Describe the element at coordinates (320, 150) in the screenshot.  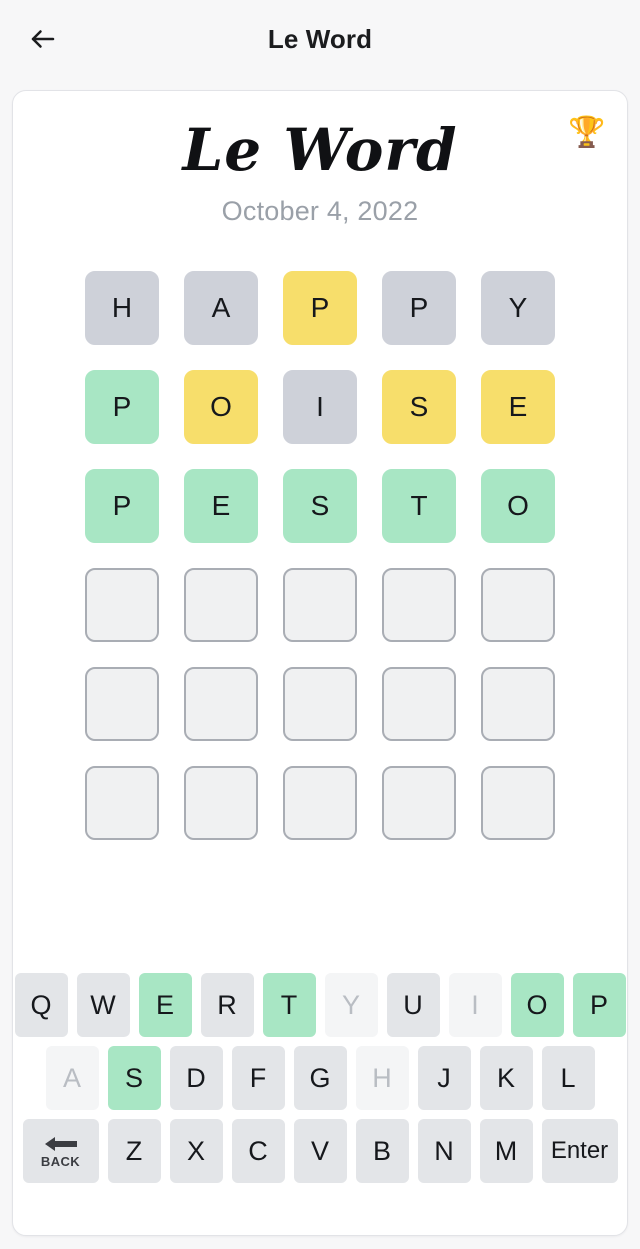
I see `game-logo: Le Word` at that location.